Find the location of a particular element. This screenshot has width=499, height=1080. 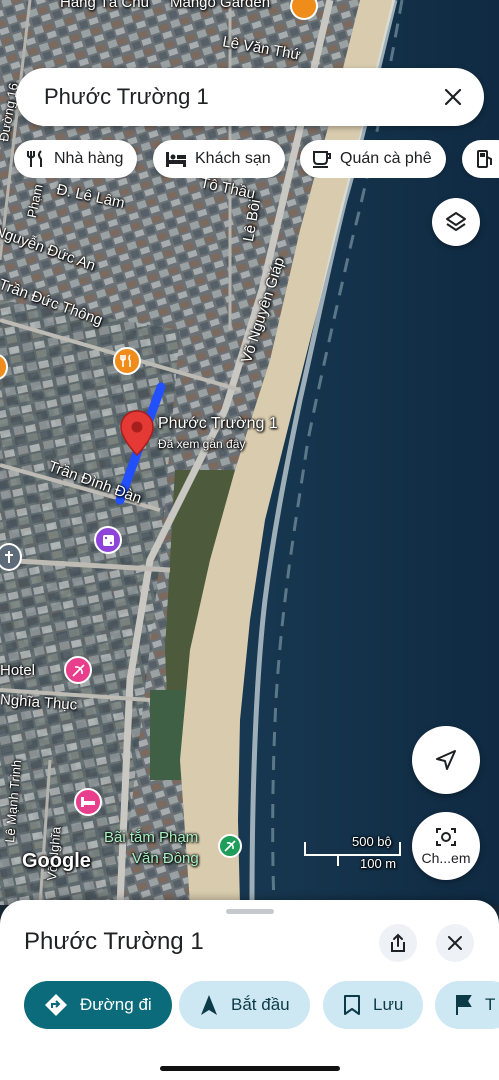

lens-label: Ch...em is located at coordinates (446, 858).